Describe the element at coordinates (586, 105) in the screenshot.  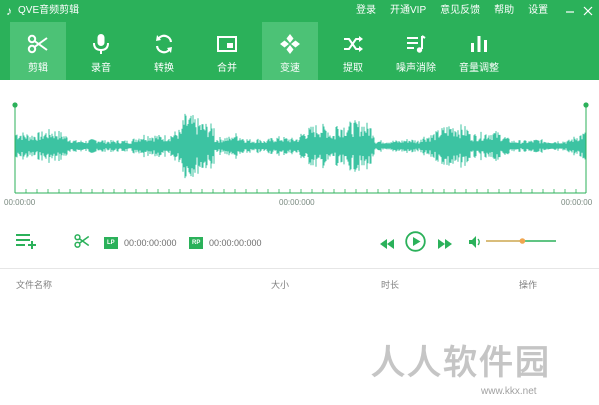
I see `right-handle` at that location.